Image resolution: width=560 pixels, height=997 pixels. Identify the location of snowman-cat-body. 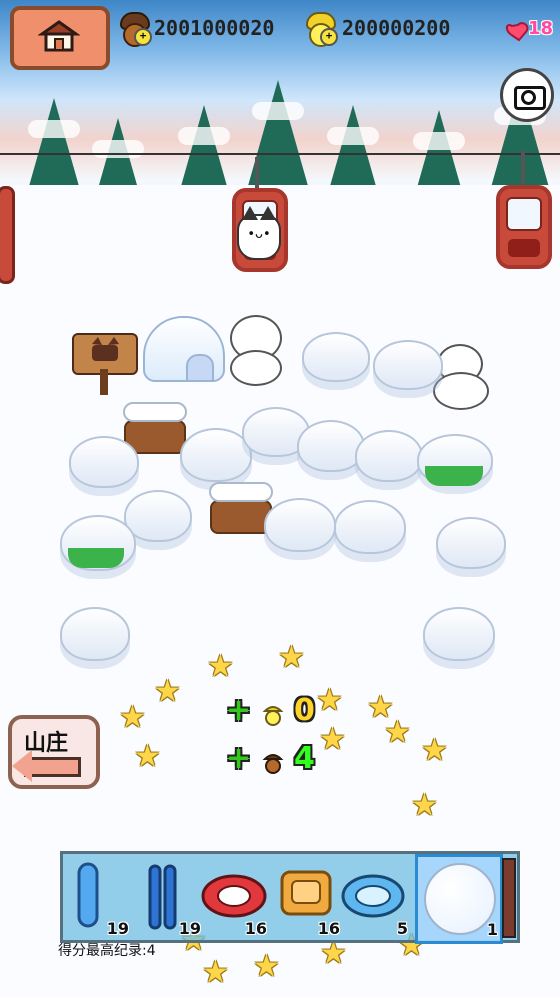
(256, 368).